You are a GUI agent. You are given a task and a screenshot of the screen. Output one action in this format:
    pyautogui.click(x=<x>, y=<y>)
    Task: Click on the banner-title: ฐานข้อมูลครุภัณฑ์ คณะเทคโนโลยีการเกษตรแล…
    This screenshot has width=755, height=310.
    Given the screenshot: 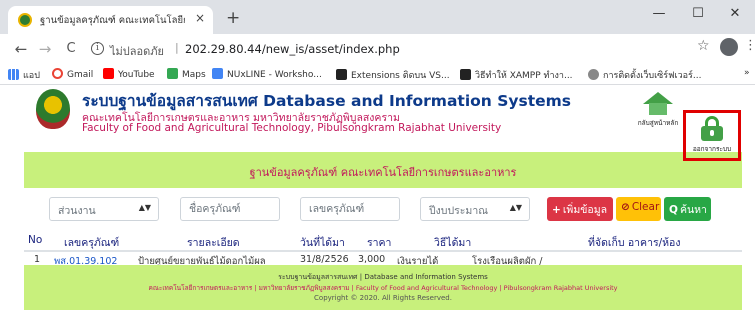 What is the action you would take?
    pyautogui.click(x=383, y=172)
    